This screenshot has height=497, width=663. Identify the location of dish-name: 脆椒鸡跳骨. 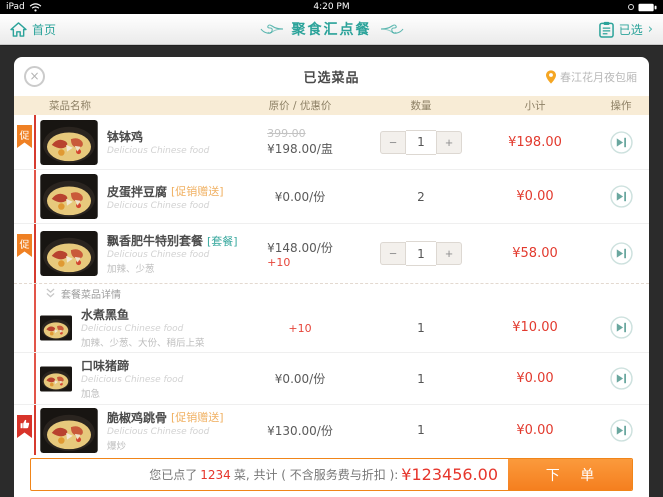
(137, 417).